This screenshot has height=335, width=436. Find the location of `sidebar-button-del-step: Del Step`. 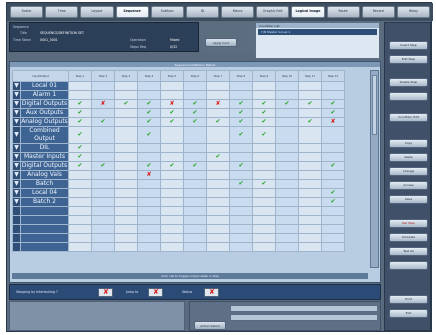

sidebar-button-del-step: Del Step is located at coordinates (408, 223).